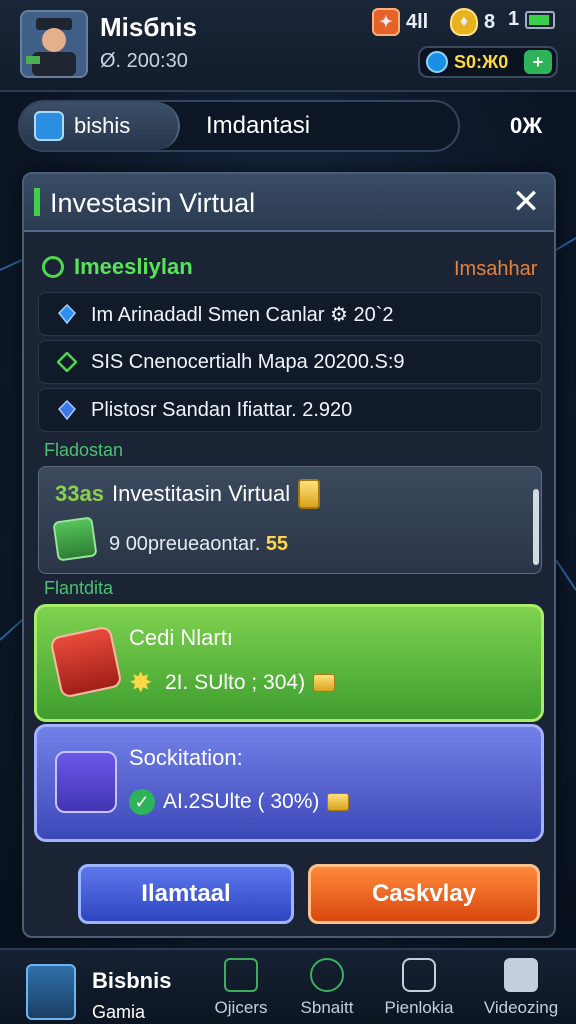  What do you see at coordinates (289, 663) in the screenshot?
I see `offer-card-green: Cedi Nlartı ✸ 2I. SUlto ; 304)` at bounding box center [289, 663].